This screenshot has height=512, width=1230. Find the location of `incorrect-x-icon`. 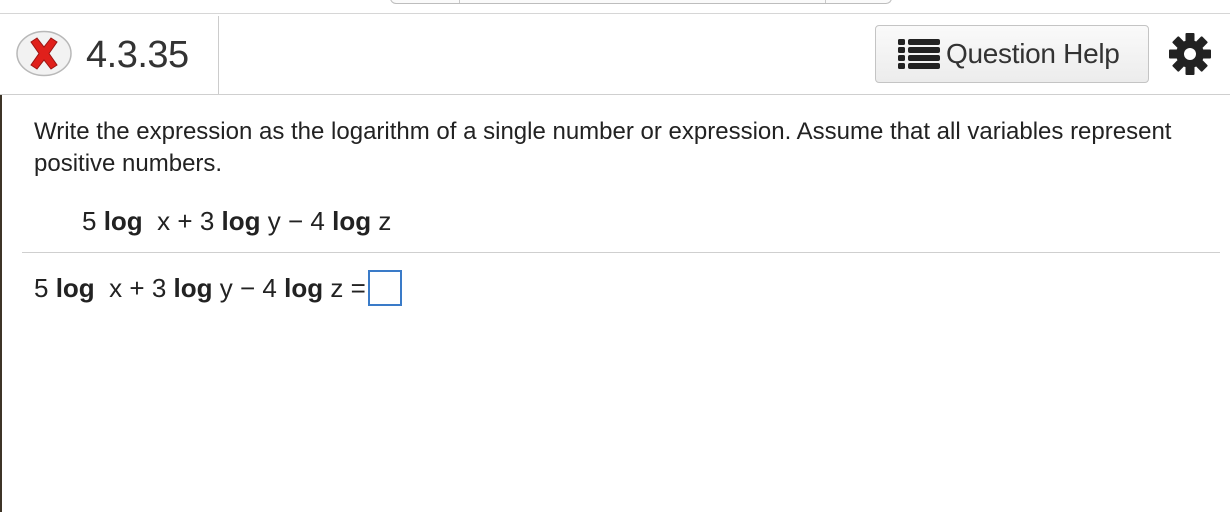

incorrect-x-icon is located at coordinates (44, 53).